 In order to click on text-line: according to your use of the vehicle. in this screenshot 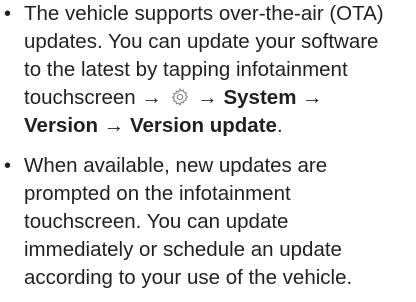, I will do `click(188, 277)`.